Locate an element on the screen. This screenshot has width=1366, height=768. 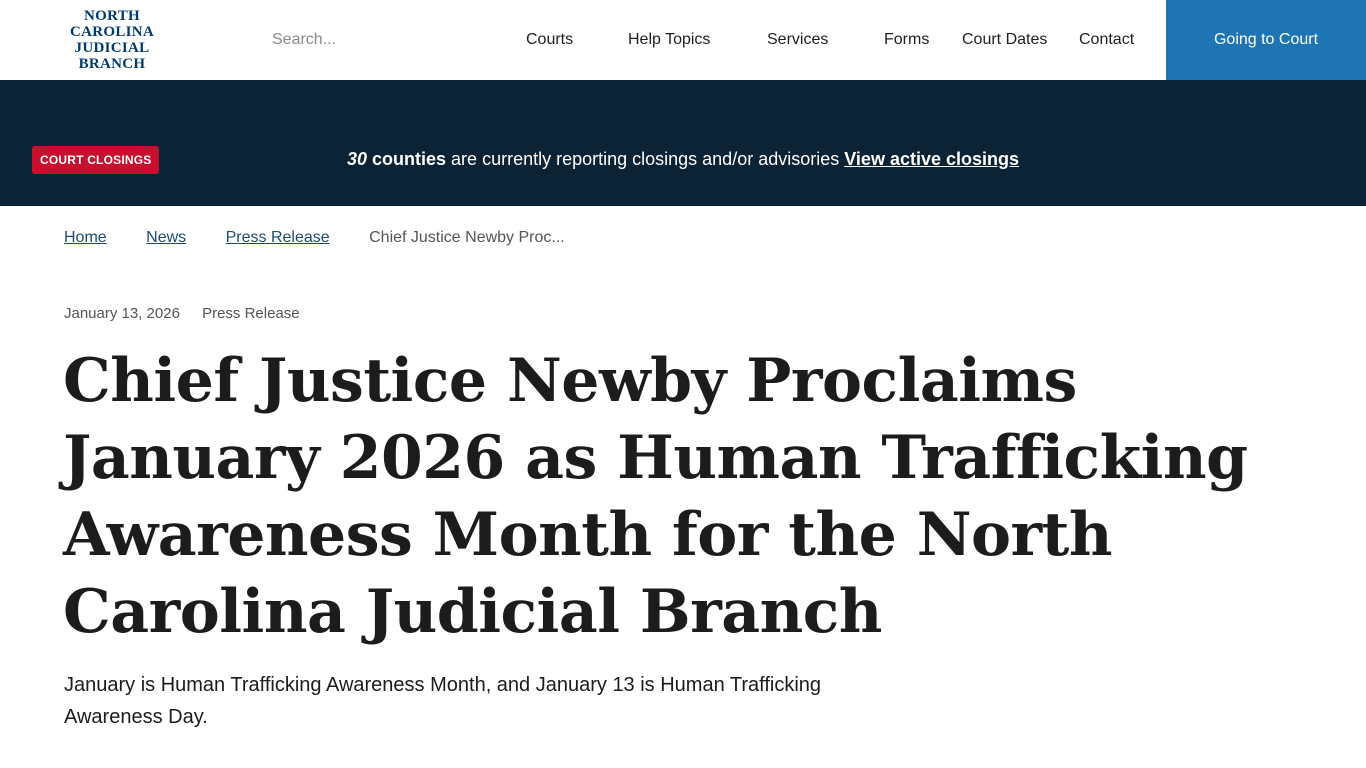
going-to-court-label: Going to Court is located at coordinates (1266, 39).